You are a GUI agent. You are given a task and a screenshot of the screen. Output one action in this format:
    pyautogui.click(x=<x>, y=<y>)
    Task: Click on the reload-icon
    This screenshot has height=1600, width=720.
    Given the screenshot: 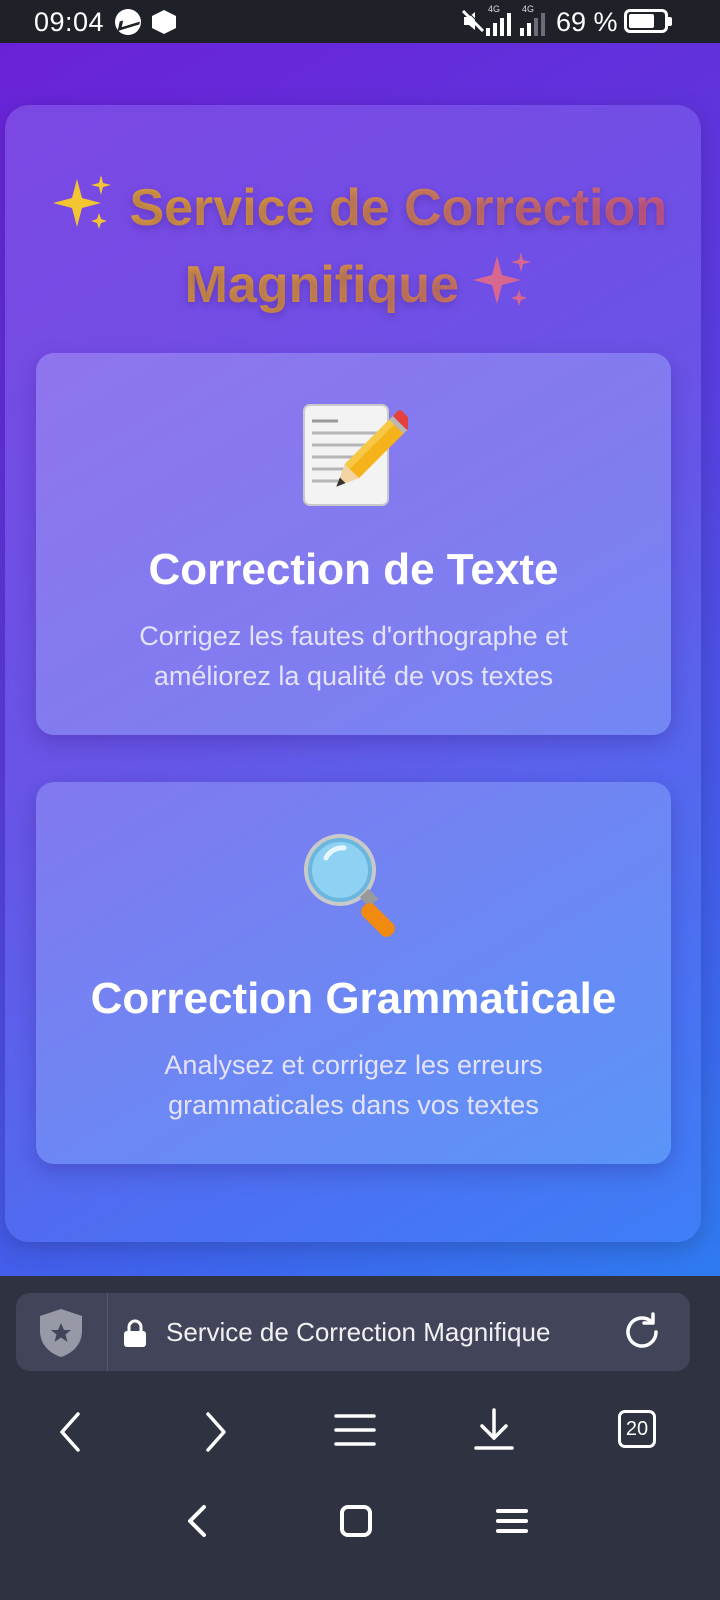 What is the action you would take?
    pyautogui.click(x=642, y=1334)
    